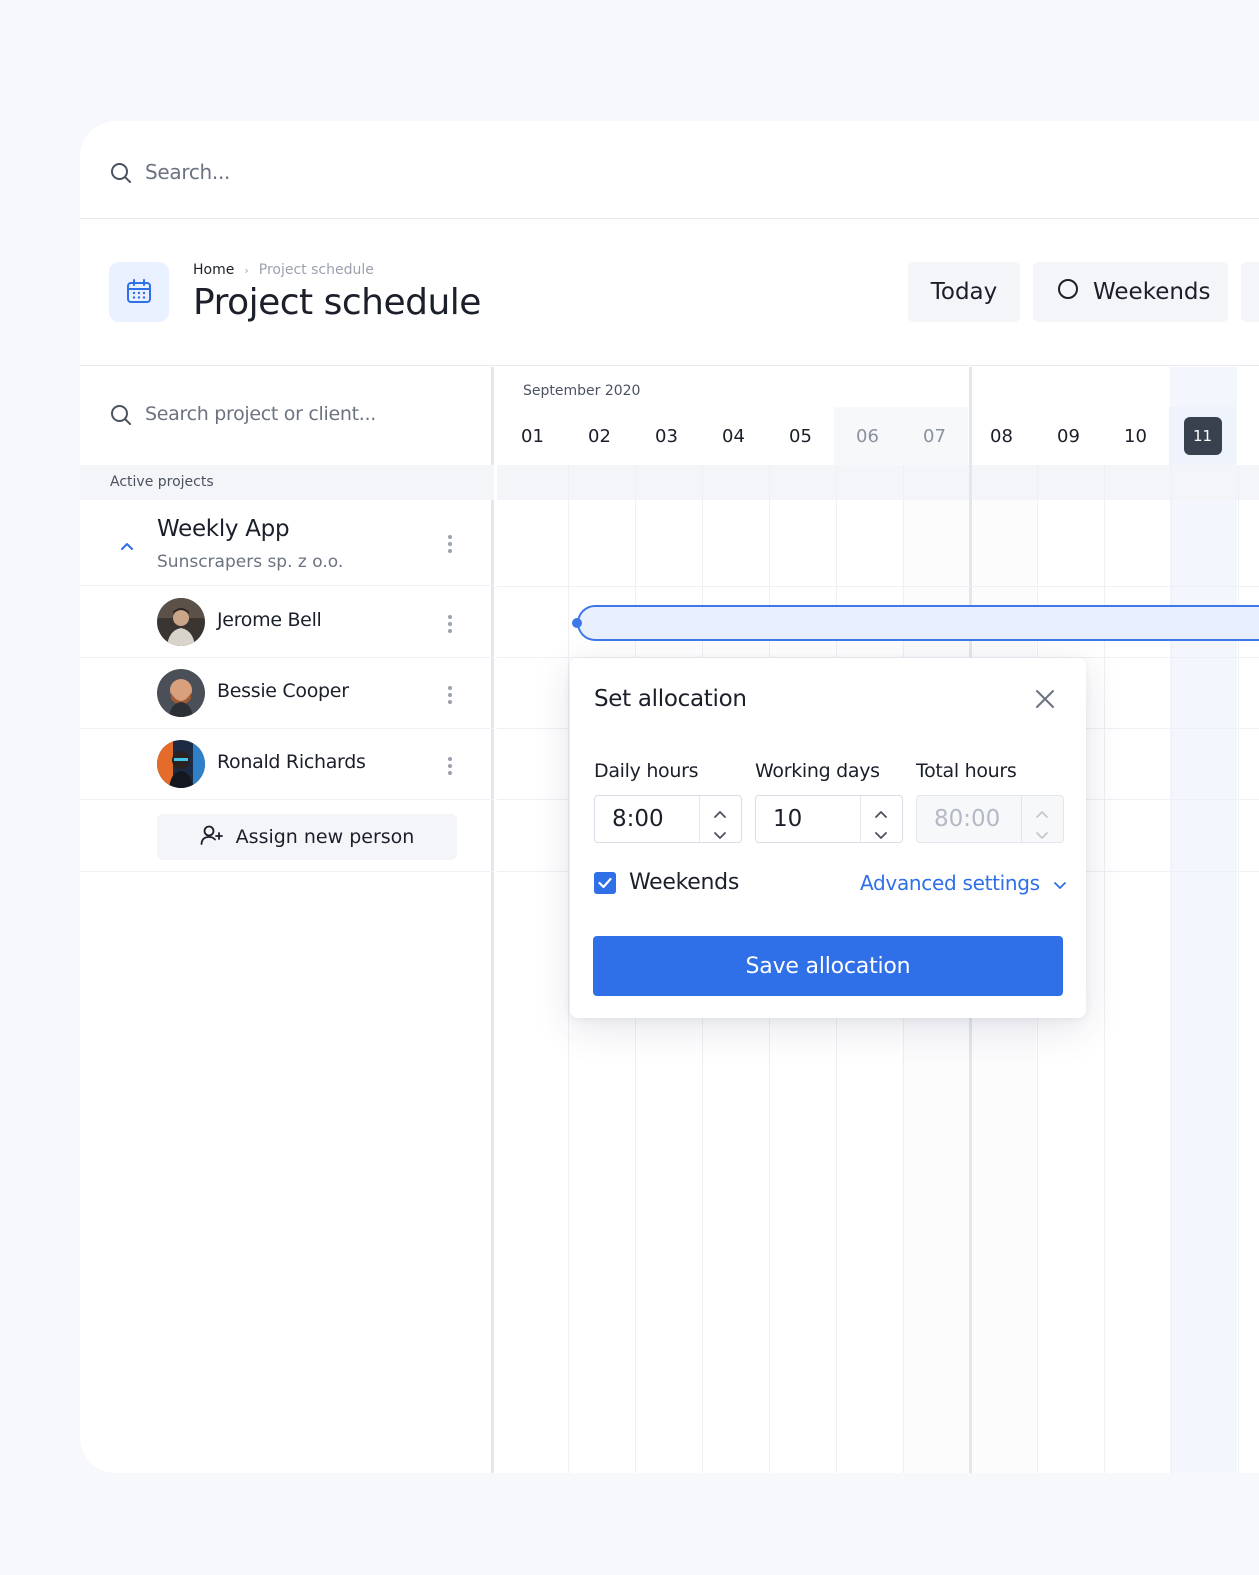 The image size is (1259, 1575). What do you see at coordinates (316, 270) in the screenshot?
I see `breadcrumb-current: Project schedule` at bounding box center [316, 270].